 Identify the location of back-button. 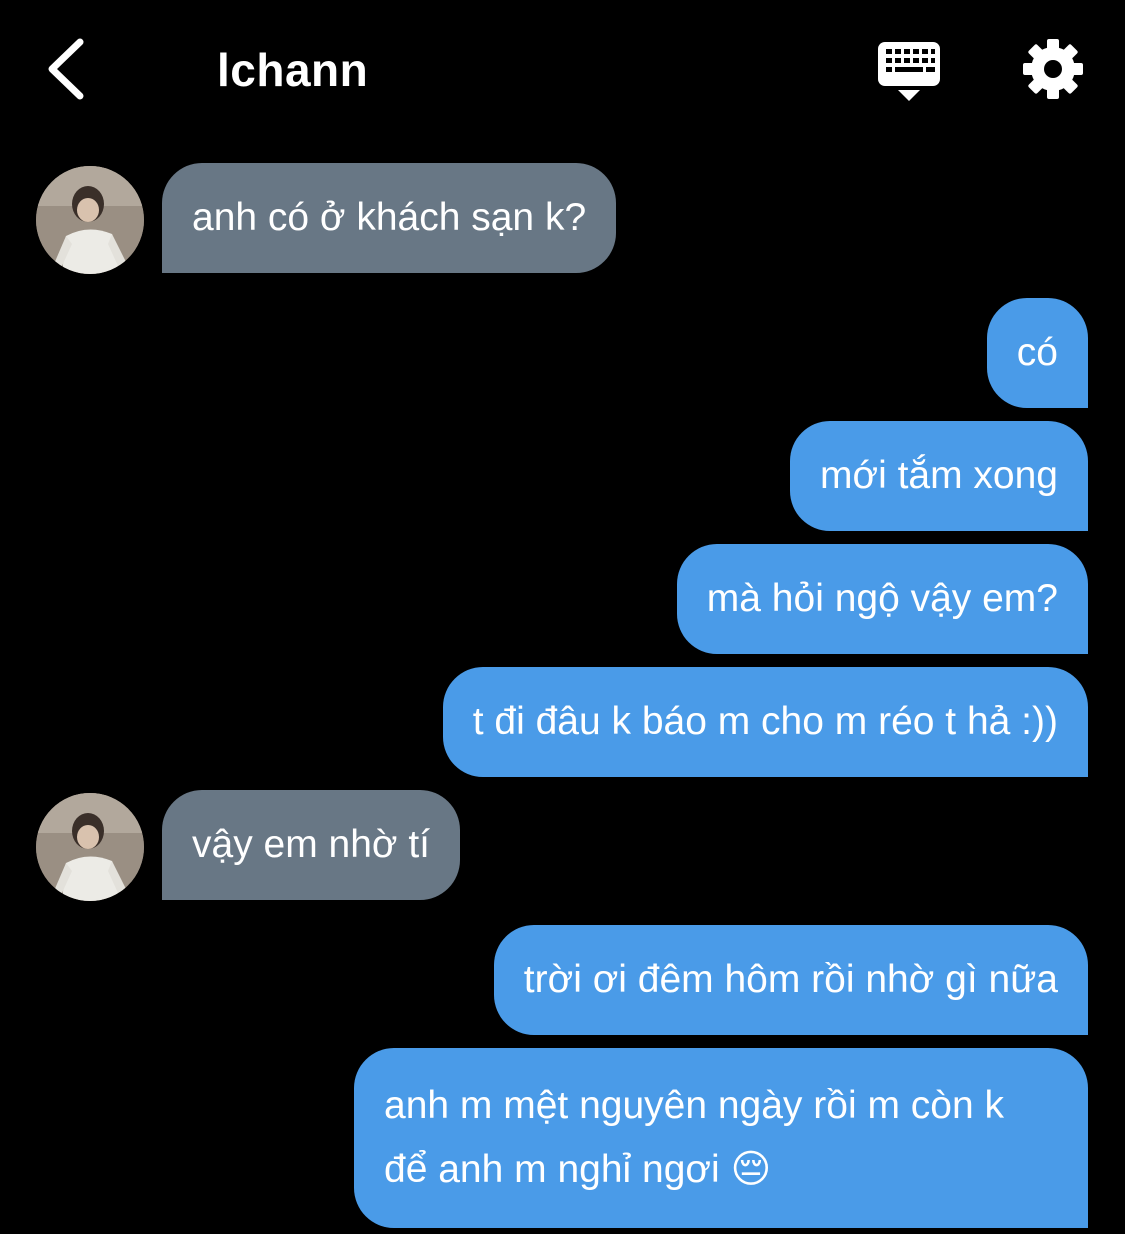
(70, 69).